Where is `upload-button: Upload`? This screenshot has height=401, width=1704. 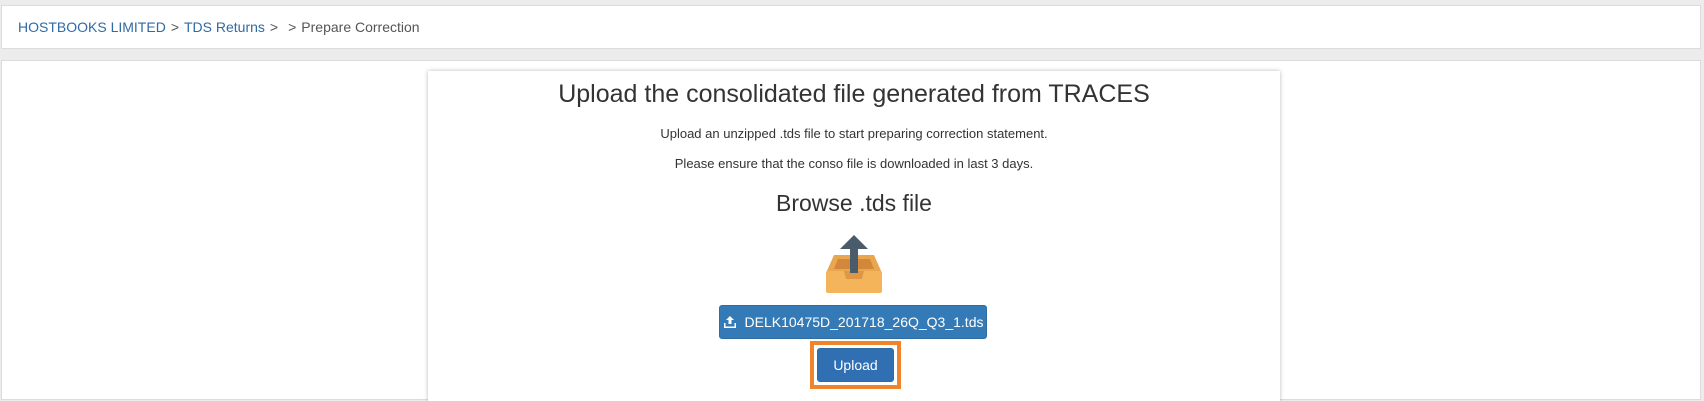
upload-button: Upload is located at coordinates (855, 365).